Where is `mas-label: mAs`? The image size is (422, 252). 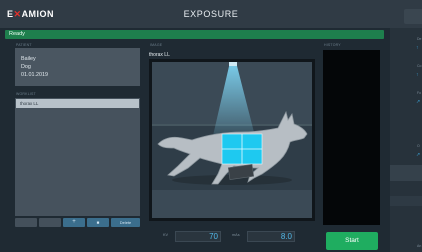 mas-label: mAs is located at coordinates (236, 235).